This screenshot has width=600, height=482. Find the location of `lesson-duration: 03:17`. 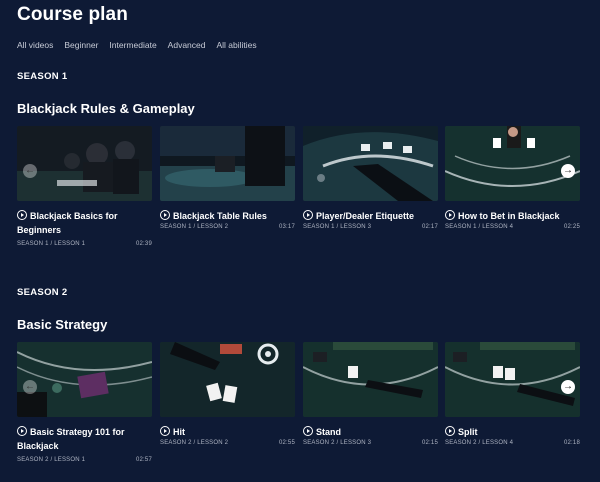

lesson-duration: 03:17 is located at coordinates (286, 227).